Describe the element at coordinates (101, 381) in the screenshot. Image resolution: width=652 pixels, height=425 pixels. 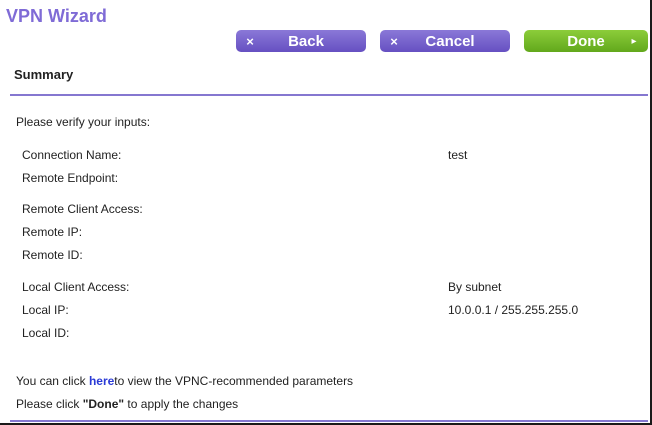
I see `here-link: here` at that location.